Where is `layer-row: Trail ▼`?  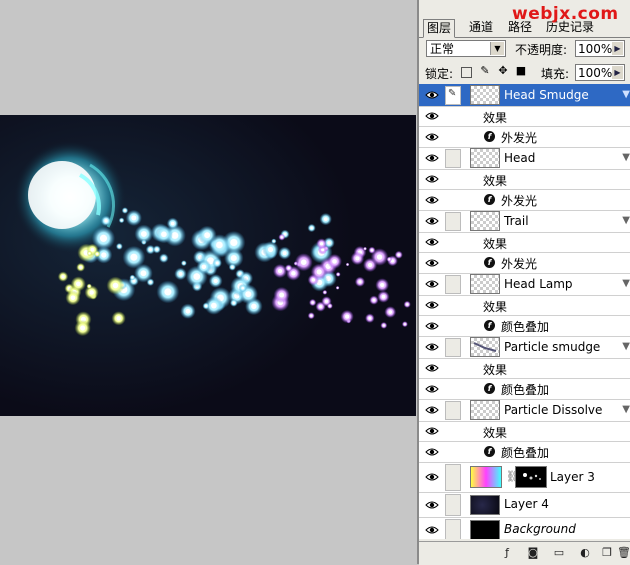 layer-row: Trail ▼ is located at coordinates (524, 221).